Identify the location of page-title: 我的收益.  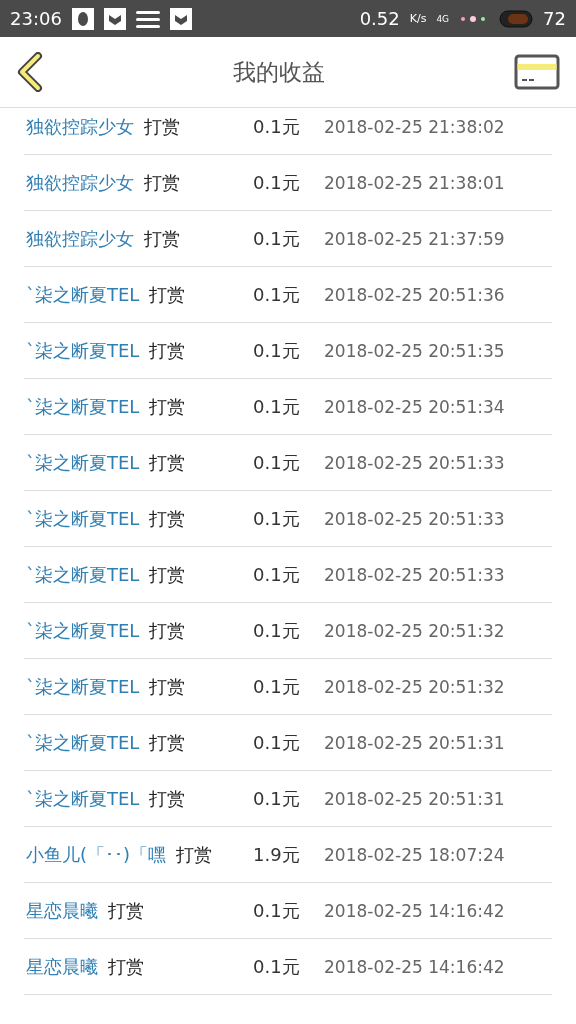
(279, 72).